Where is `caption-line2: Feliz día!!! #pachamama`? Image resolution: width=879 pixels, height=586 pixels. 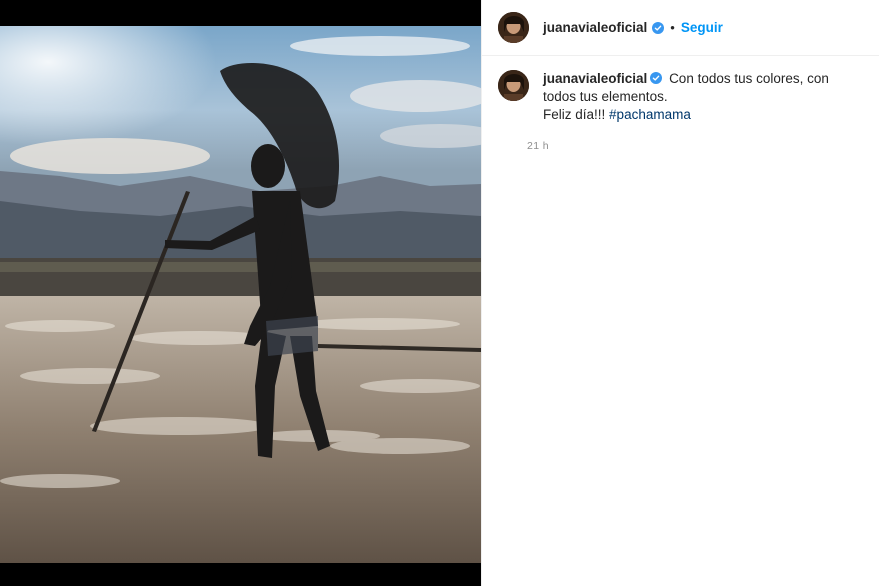
caption-line2: Feliz día!!! #pachamama is located at coordinates (703, 115).